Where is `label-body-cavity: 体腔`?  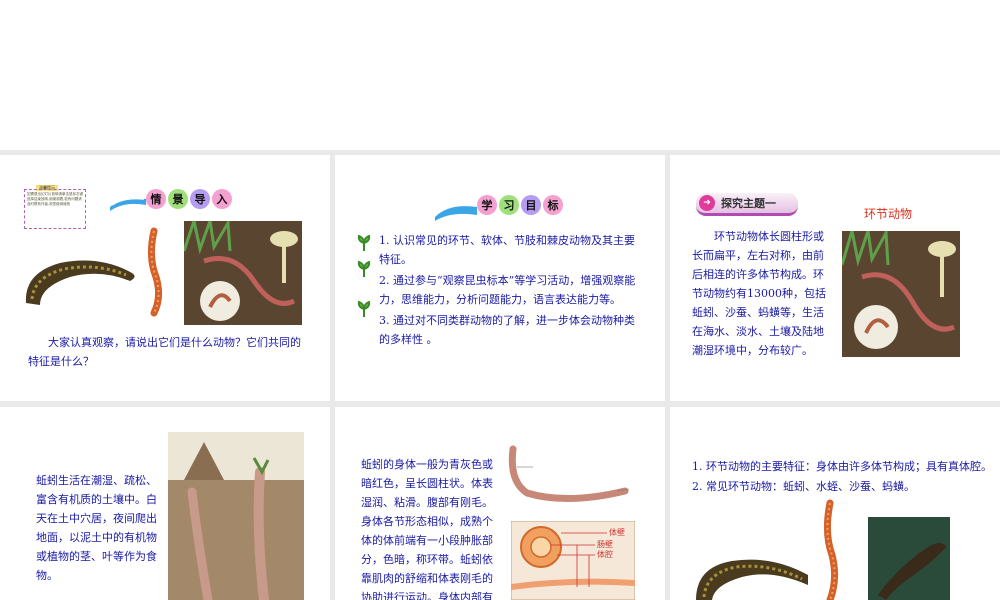
label-body-cavity: 体腔 is located at coordinates (605, 554).